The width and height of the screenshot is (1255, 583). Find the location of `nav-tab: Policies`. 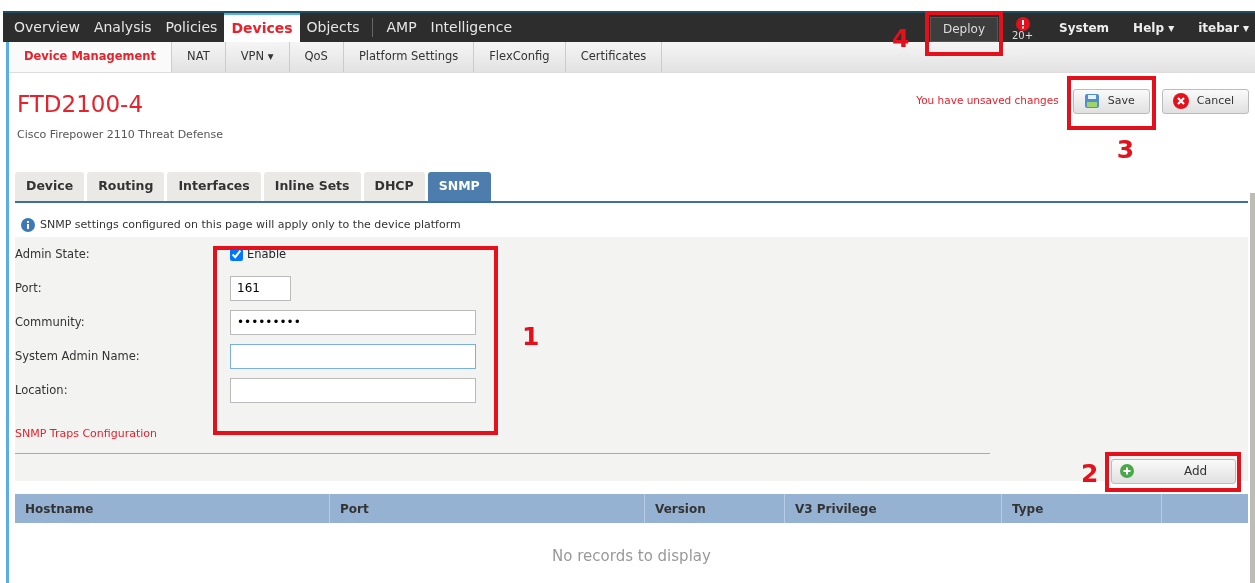

nav-tab: Policies is located at coordinates (191, 27).